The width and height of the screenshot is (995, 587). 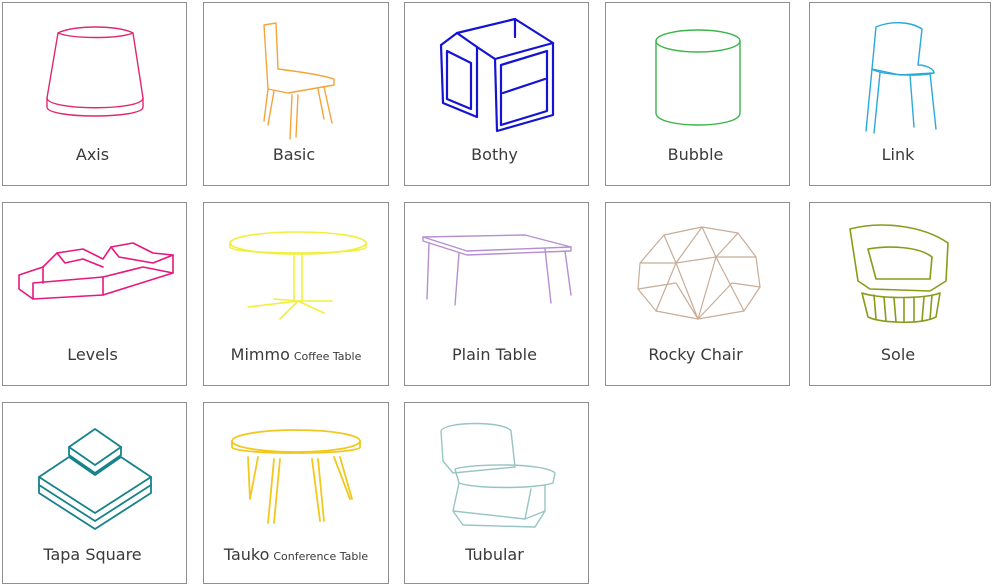 What do you see at coordinates (698, 77) in the screenshot?
I see `bubble-pouf-icon` at bounding box center [698, 77].